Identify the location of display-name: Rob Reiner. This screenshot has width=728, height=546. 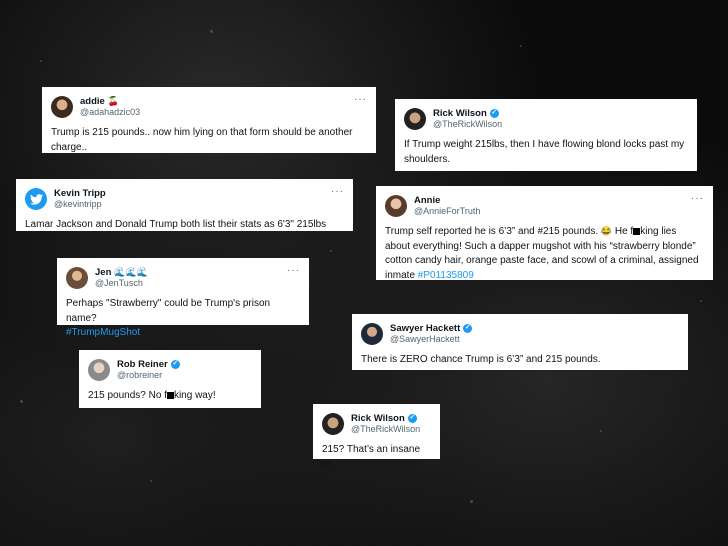
(142, 364).